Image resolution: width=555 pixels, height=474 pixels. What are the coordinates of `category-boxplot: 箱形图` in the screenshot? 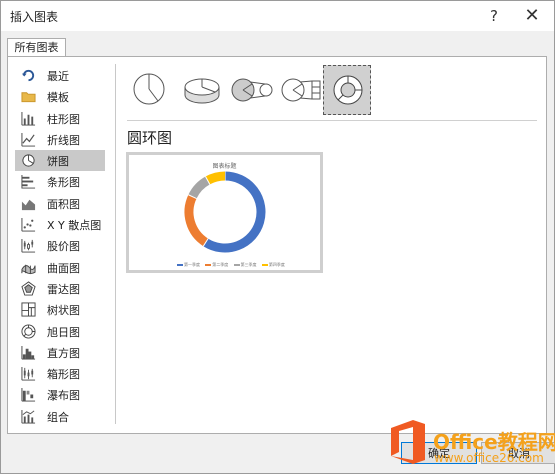 It's located at (60, 373).